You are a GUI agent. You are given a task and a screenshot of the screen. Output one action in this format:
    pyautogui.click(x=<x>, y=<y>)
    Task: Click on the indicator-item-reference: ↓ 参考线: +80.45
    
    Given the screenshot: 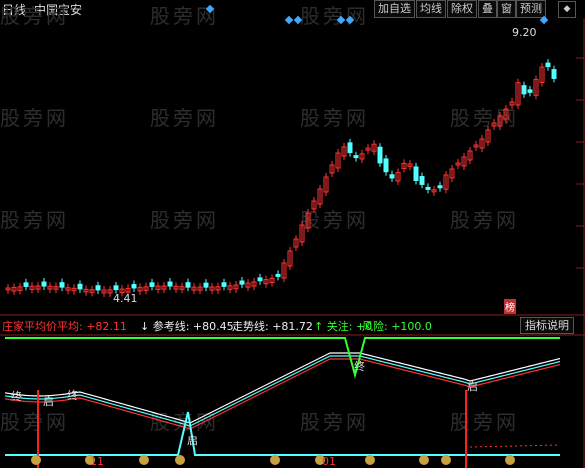 What is the action you would take?
    pyautogui.click(x=187, y=326)
    